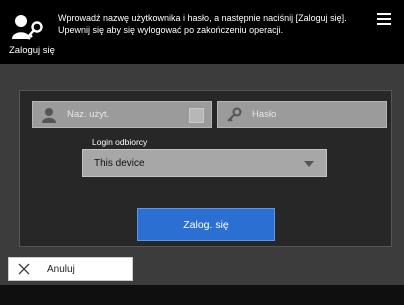 The image size is (404, 305). What do you see at coordinates (309, 164) in the screenshot?
I see `chevron-down-icon` at bounding box center [309, 164].